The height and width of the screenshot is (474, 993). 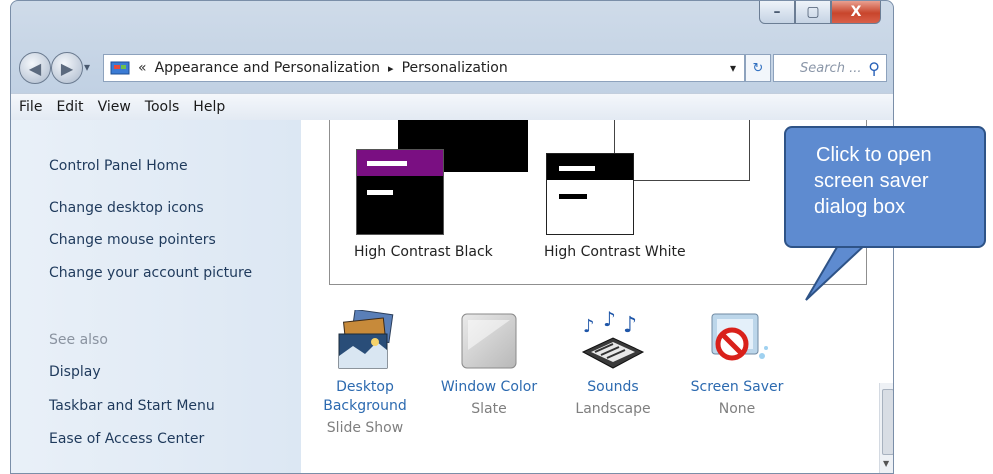 I want to click on refresh-icon: ↻, so click(x=758, y=68).